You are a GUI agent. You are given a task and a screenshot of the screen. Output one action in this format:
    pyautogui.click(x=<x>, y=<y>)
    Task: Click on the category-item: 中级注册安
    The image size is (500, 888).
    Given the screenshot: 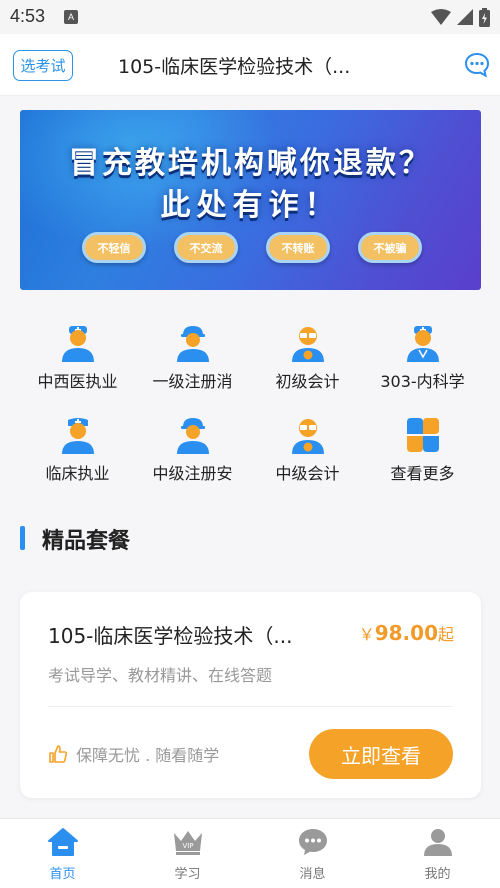 What is the action you would take?
    pyautogui.click(x=192, y=447)
    